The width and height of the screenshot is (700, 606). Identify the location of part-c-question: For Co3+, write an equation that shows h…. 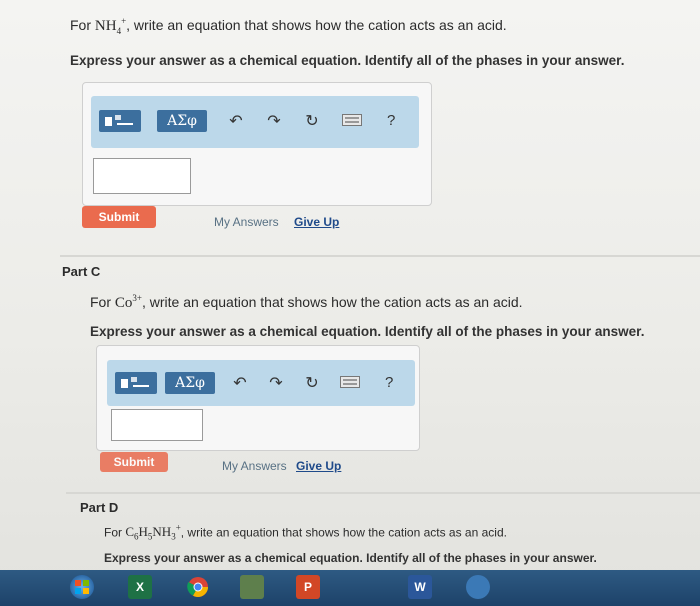
(306, 302).